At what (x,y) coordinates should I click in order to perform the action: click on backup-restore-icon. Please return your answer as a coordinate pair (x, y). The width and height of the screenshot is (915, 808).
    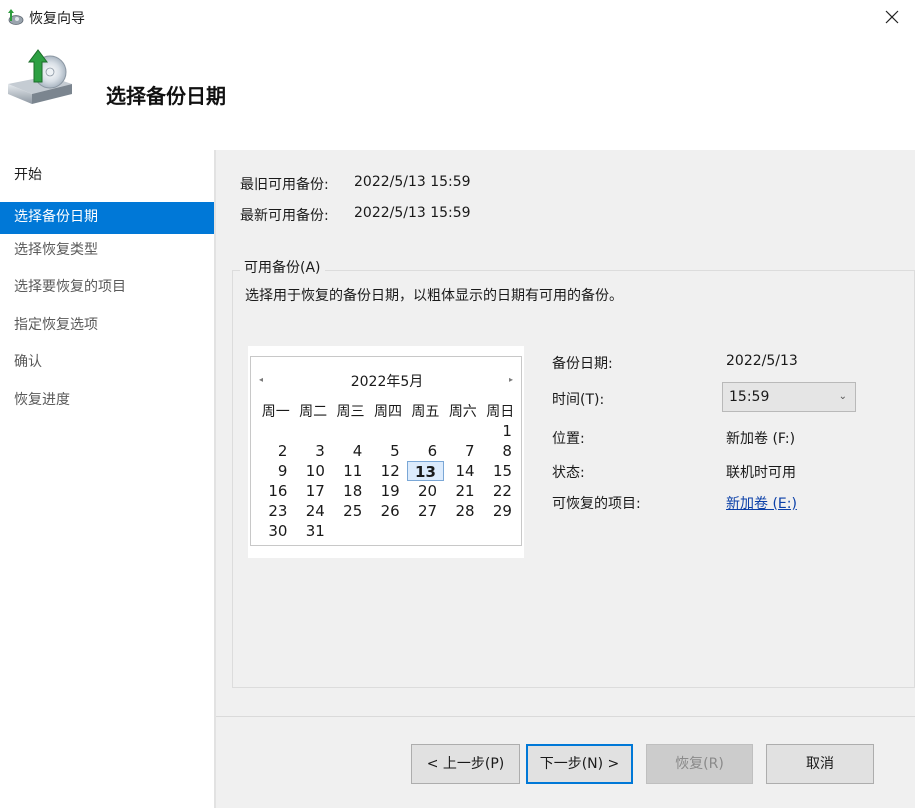
    Looking at the image, I should click on (40, 79).